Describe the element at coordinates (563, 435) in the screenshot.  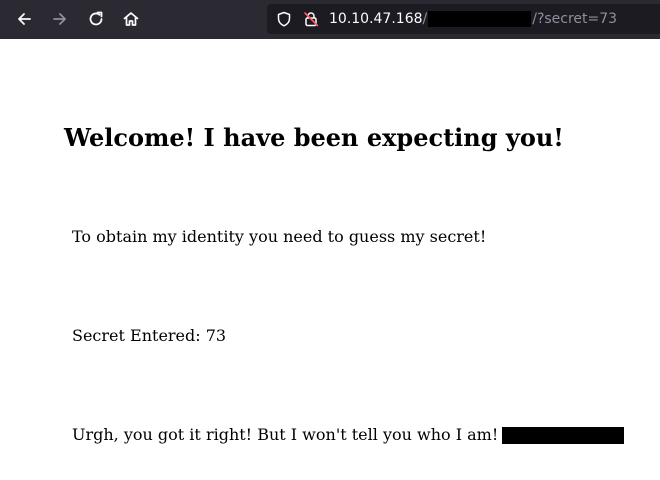
I see `identity-redaction` at that location.